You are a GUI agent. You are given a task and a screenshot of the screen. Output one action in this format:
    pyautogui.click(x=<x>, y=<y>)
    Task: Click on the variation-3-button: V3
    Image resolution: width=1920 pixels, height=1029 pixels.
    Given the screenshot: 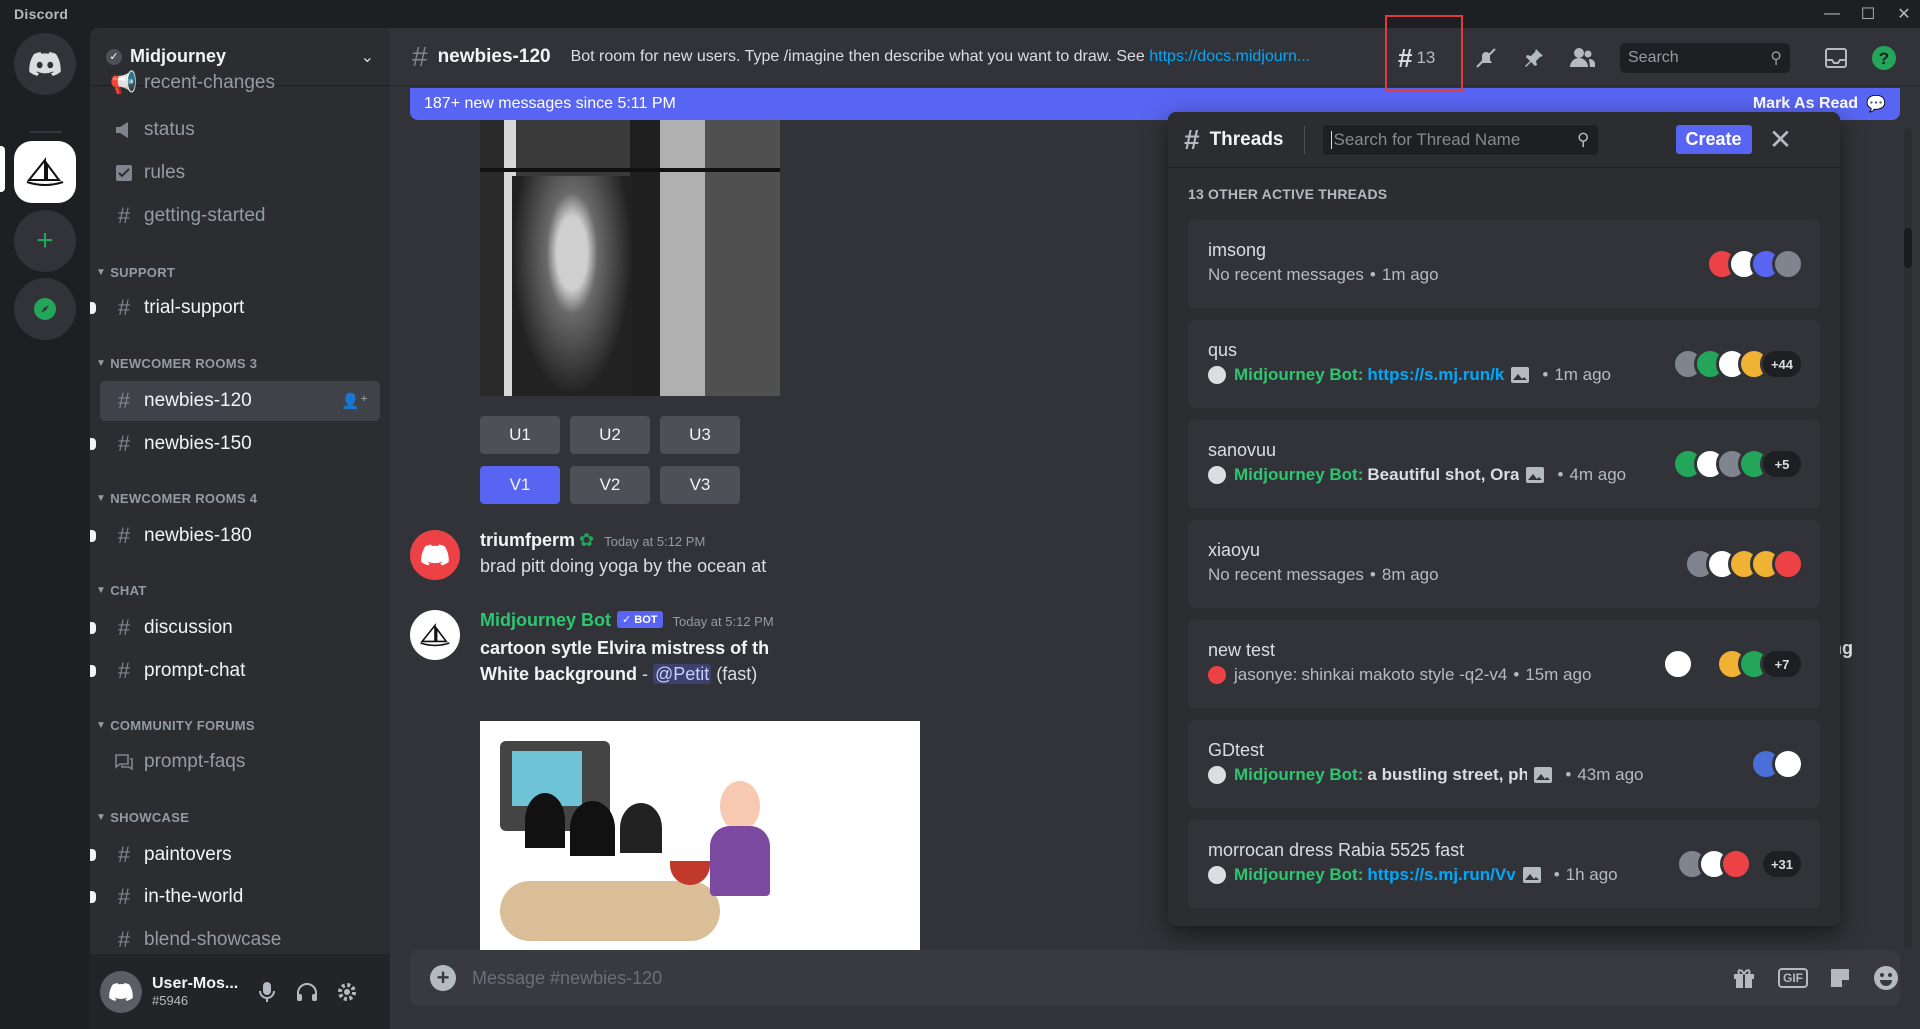 What is the action you would take?
    pyautogui.click(x=700, y=485)
    